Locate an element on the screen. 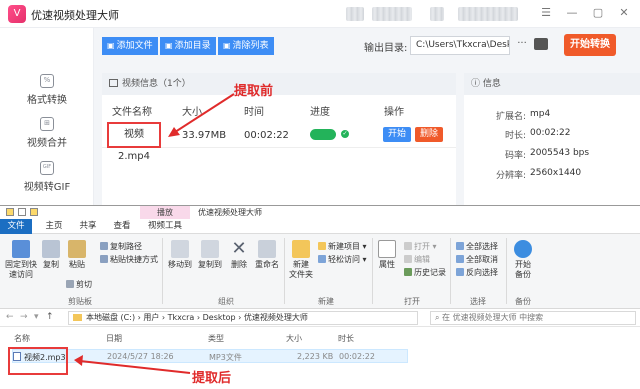 The width and height of the screenshot is (640, 389). browse-more-button: ··· is located at coordinates (522, 45).